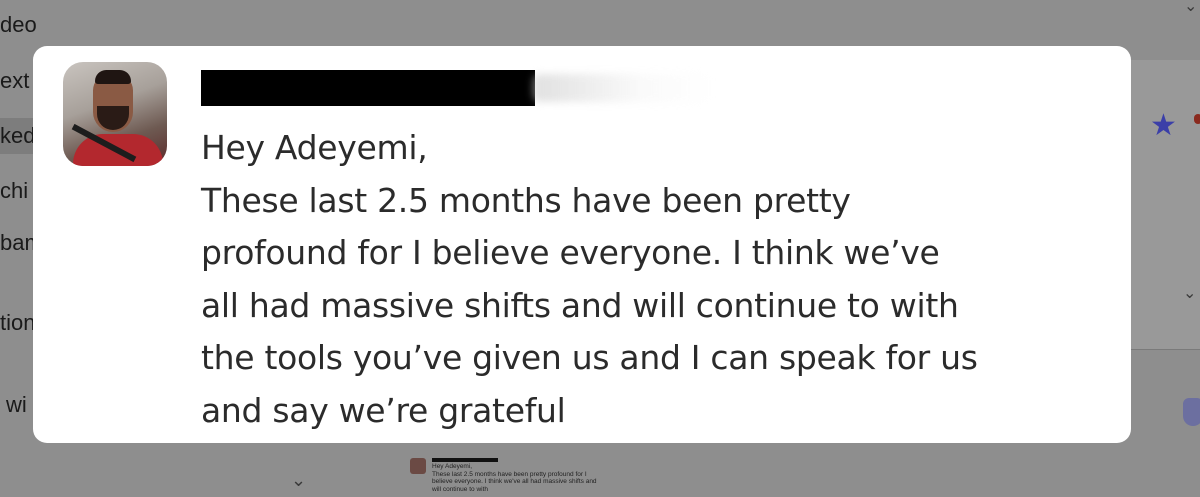 This screenshot has height=497, width=1200. What do you see at coordinates (18, 322) in the screenshot?
I see `sidebar-item-notifications: tion` at bounding box center [18, 322].